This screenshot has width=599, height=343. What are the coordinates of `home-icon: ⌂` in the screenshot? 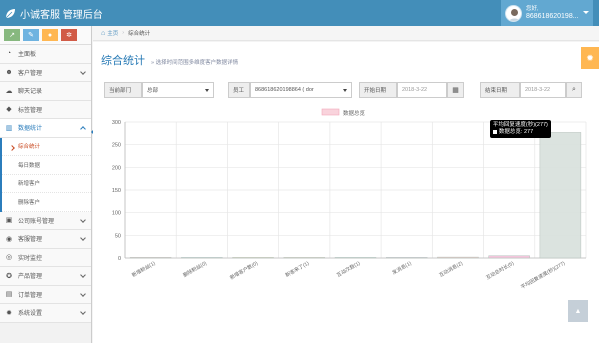 It's located at (103, 33).